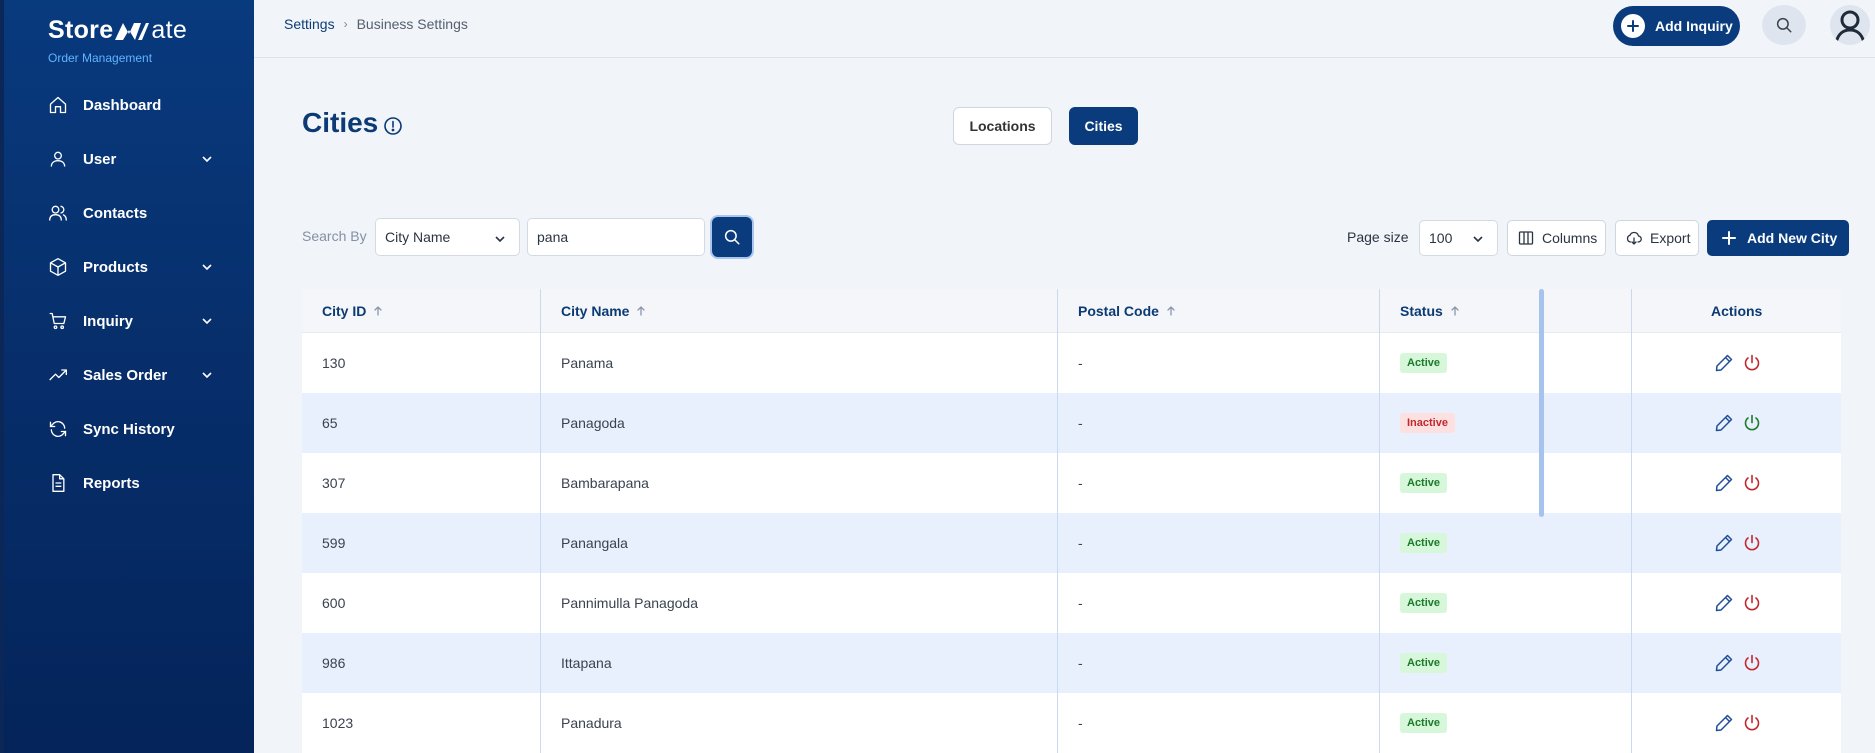 This screenshot has width=1875, height=753. Describe the element at coordinates (1526, 238) in the screenshot. I see `columns-icon` at that location.